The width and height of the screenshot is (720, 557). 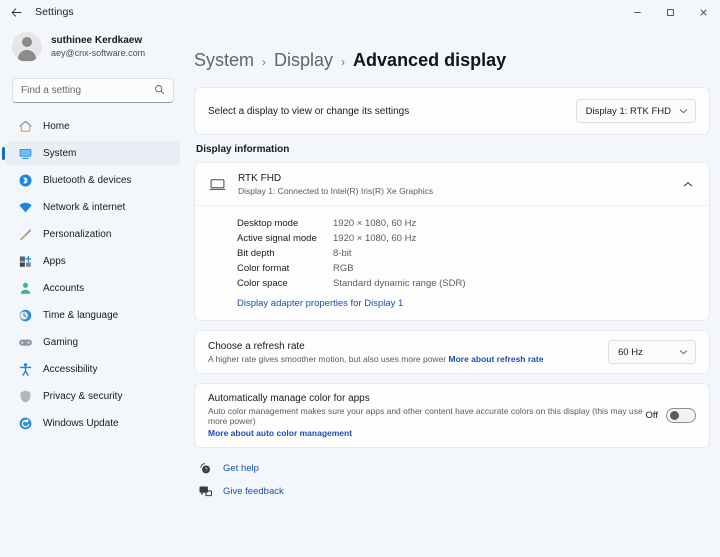 I want to click on info-value: RGB, so click(x=343, y=268).